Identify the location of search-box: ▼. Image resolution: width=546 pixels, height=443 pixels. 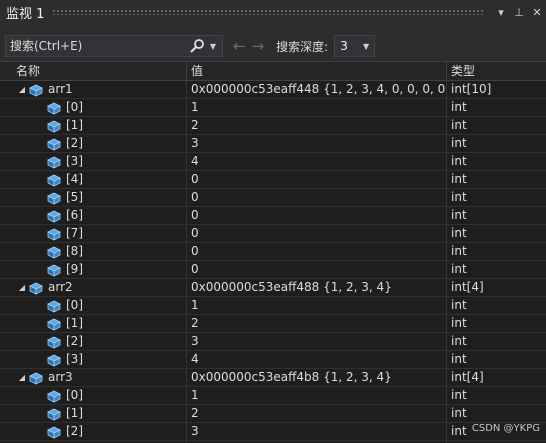
(114, 46).